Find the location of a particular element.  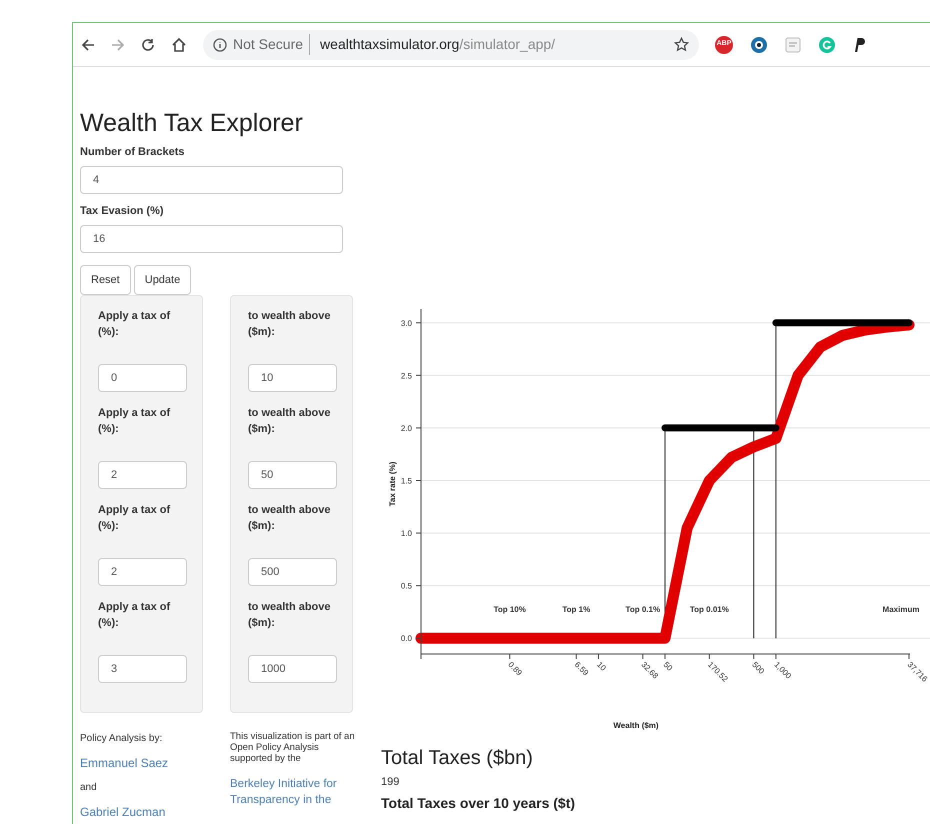

tick-label: 0.89 is located at coordinates (515, 669).